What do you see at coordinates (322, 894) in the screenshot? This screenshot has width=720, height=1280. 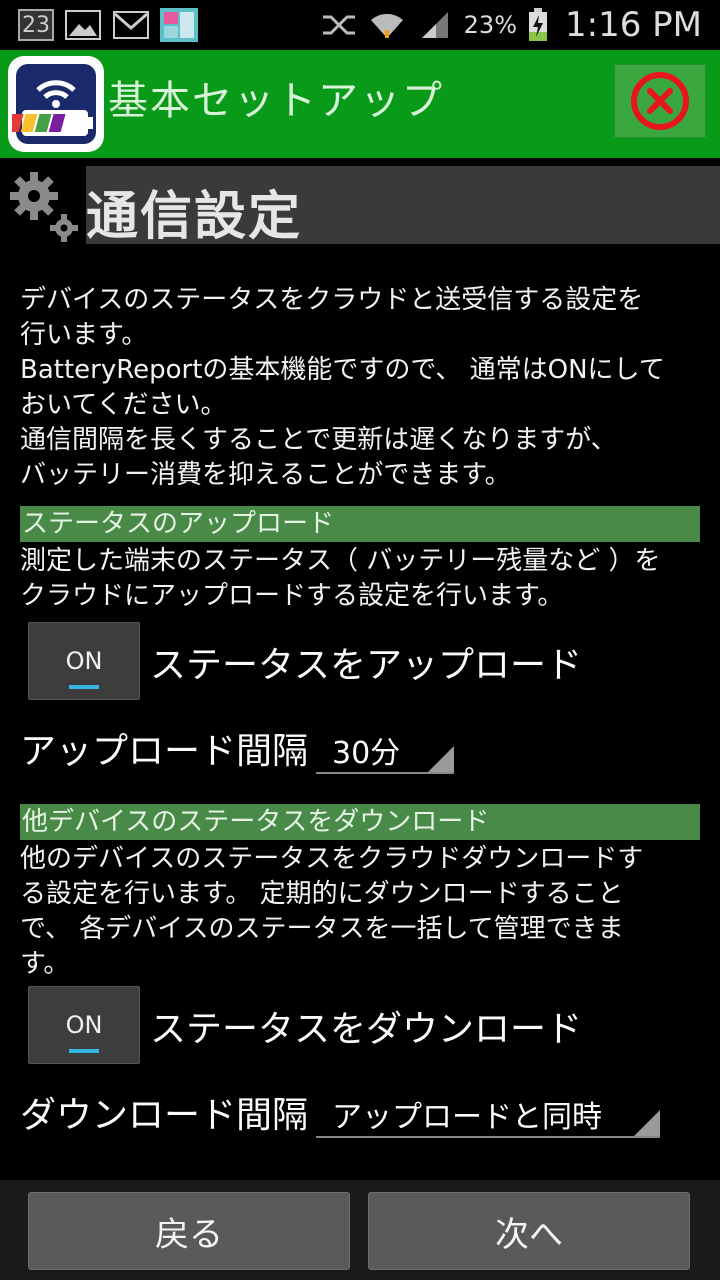 I see `description-line: る設定を行います。 定期的にダウンロードすること` at bounding box center [322, 894].